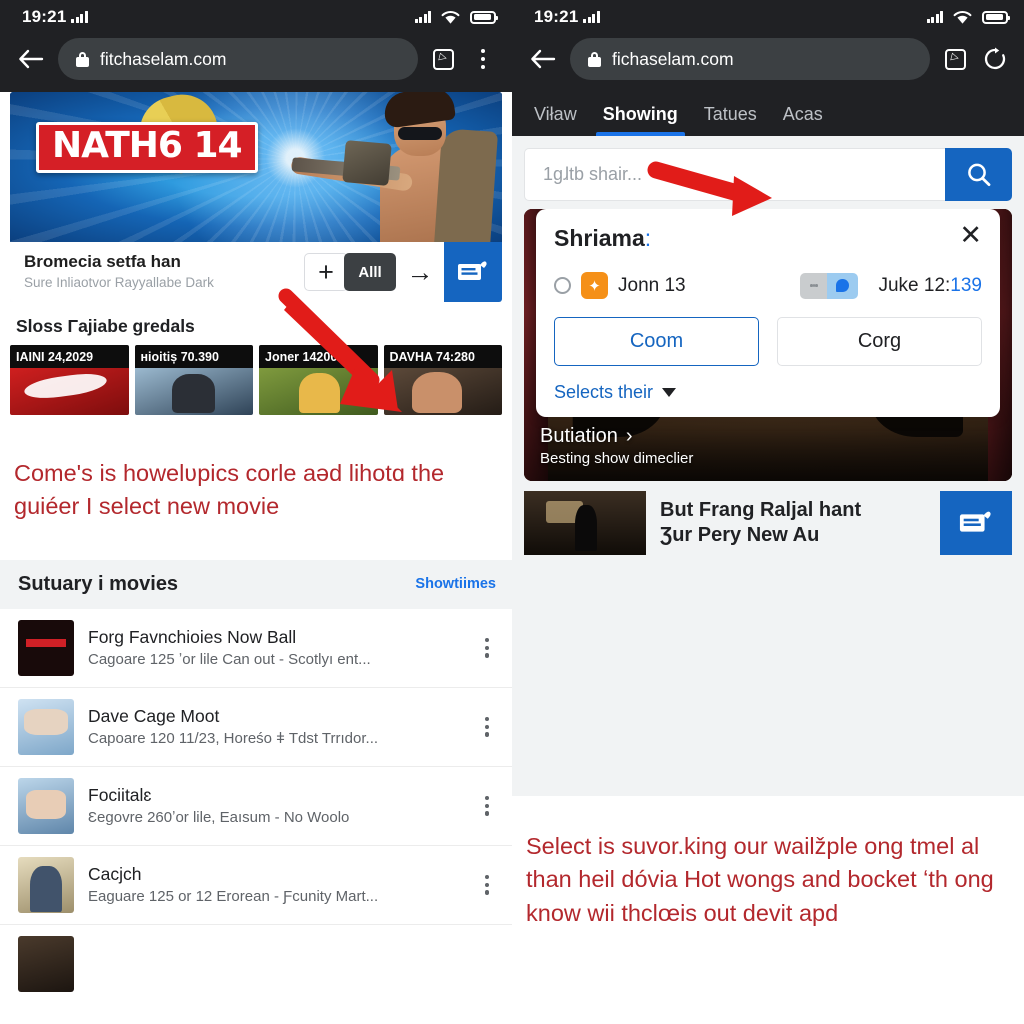 Image resolution: width=1024 pixels, height=1024 pixels. What do you see at coordinates (147, 148) in the screenshot?
I see `hero-title-badge: NATH6 14` at bounding box center [147, 148].